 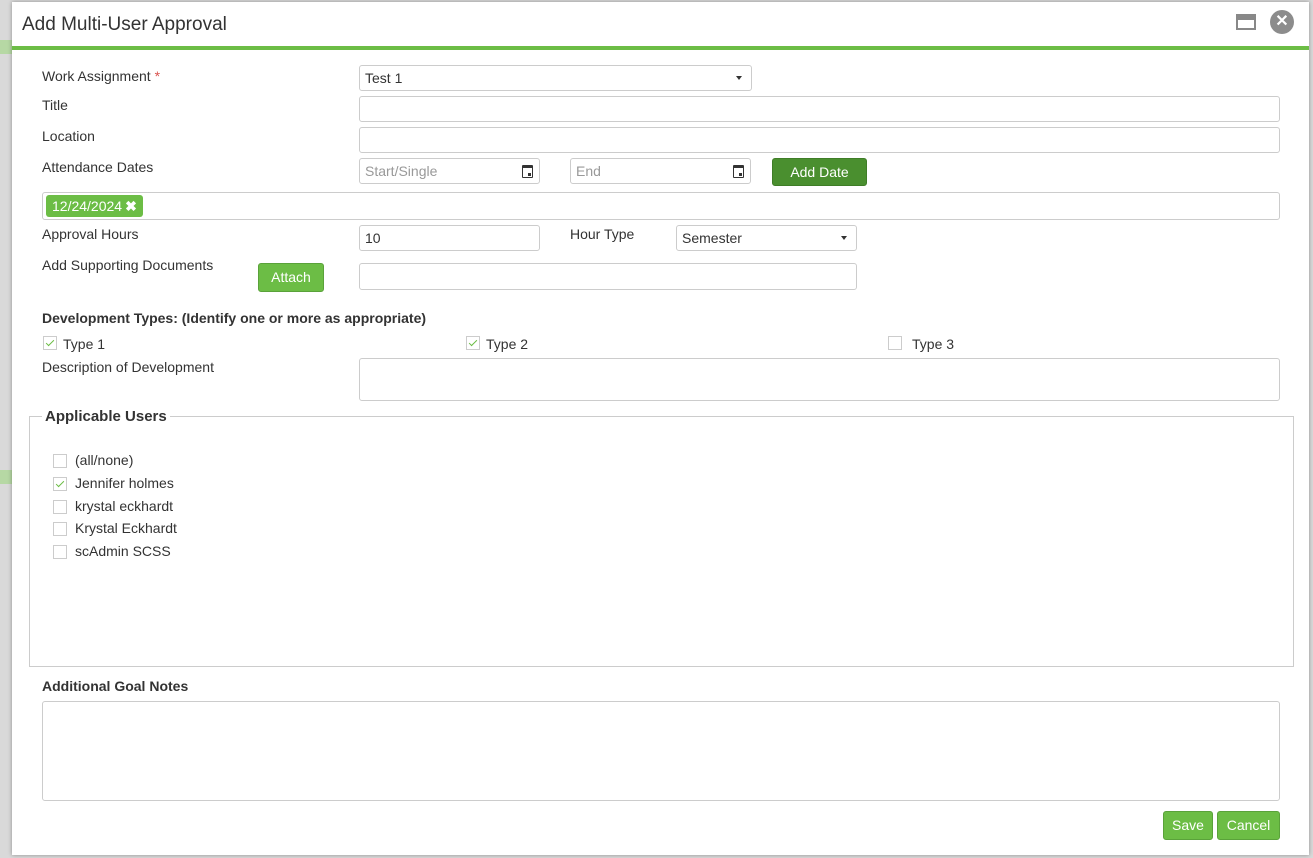 What do you see at coordinates (131, 206) in the screenshot?
I see `remove-date-icon: ✖` at bounding box center [131, 206].